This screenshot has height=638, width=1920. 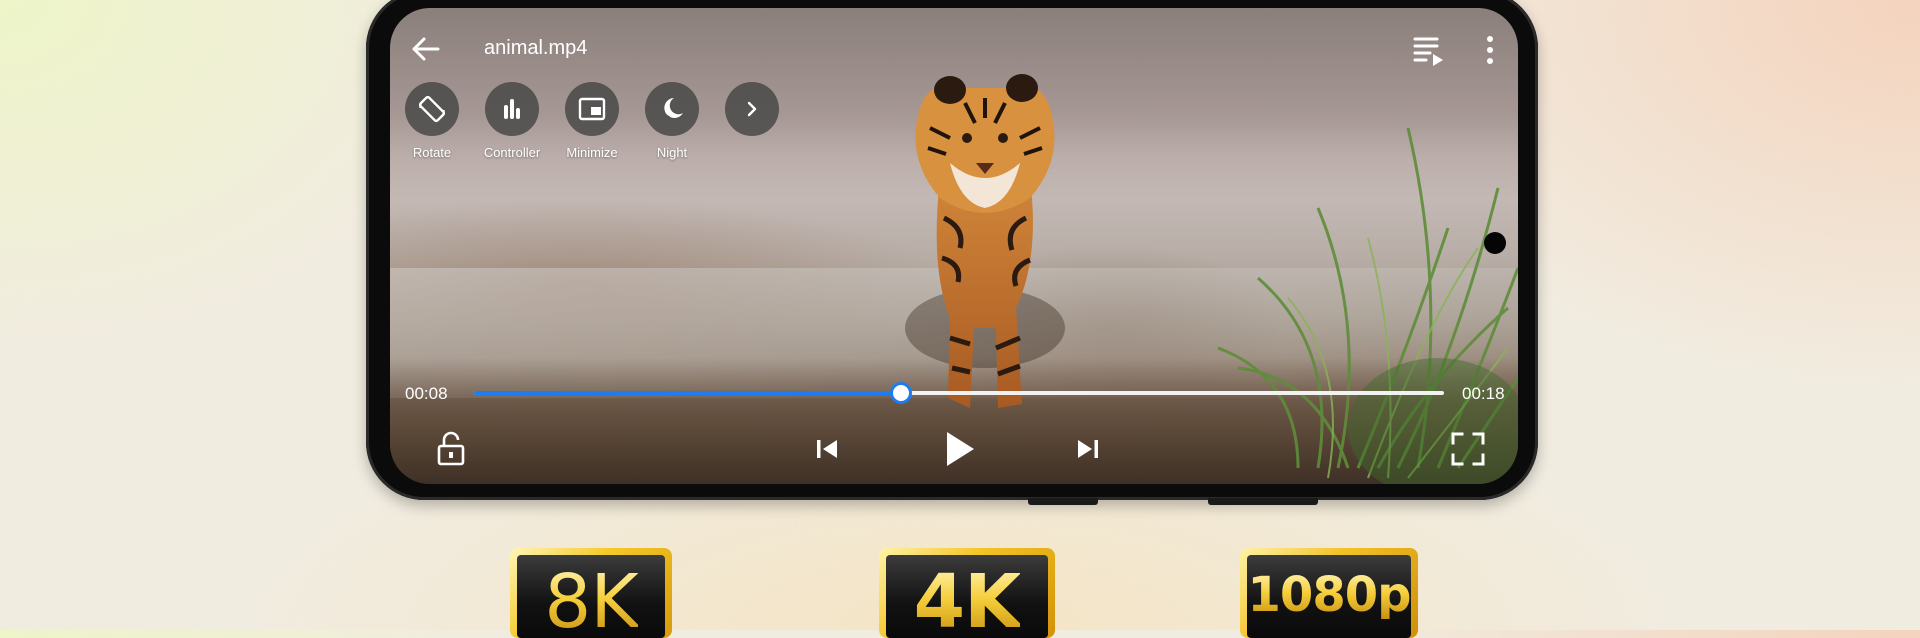 I want to click on chevron-right-icon, so click(x=752, y=109).